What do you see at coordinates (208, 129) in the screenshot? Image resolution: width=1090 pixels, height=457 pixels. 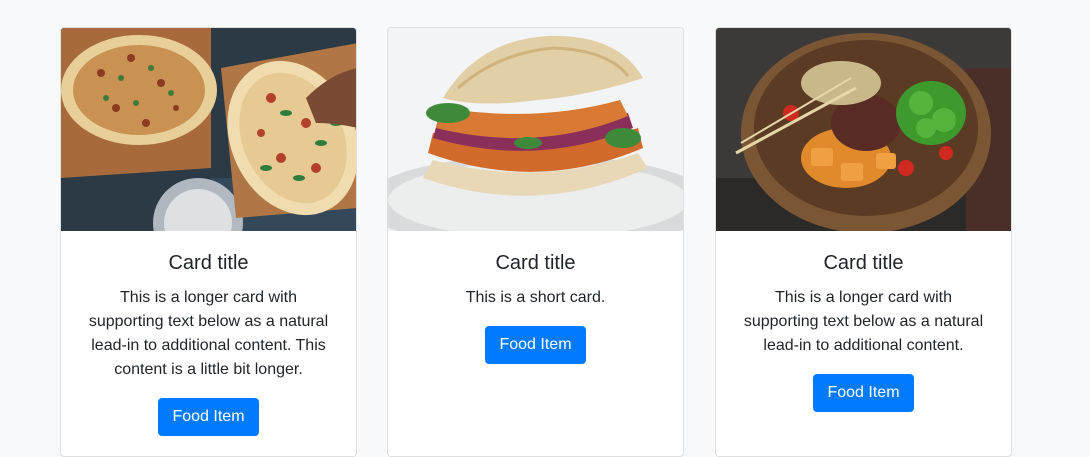 I see `card-image-pizza` at bounding box center [208, 129].